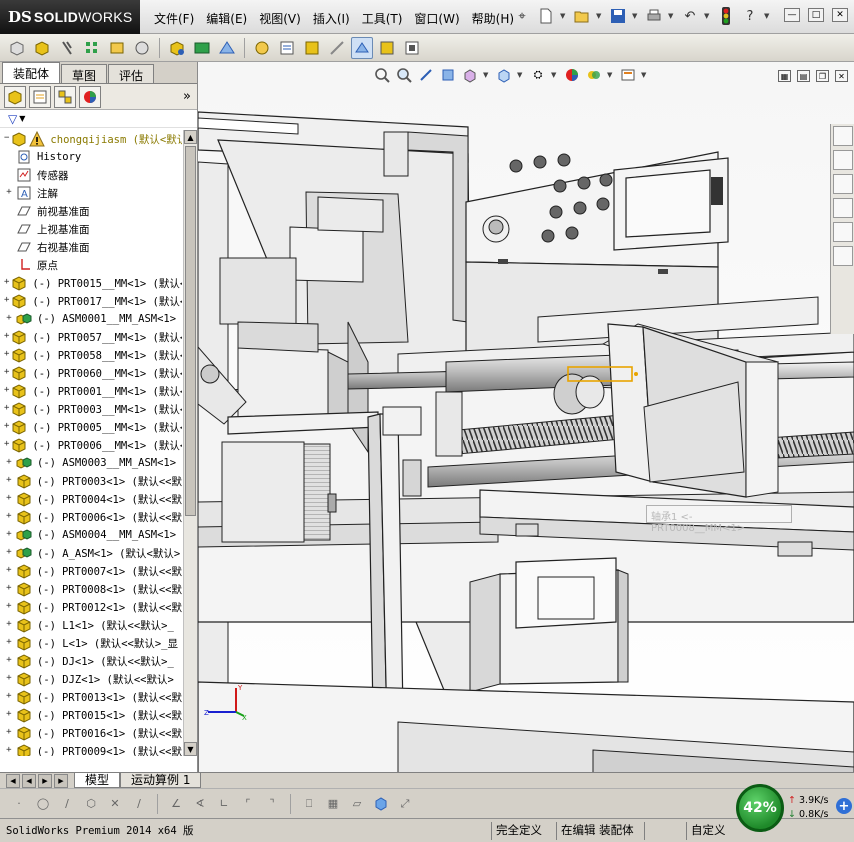  What do you see at coordinates (331, 18) in the screenshot?
I see `menu-item: 插入(I)` at bounding box center [331, 18].